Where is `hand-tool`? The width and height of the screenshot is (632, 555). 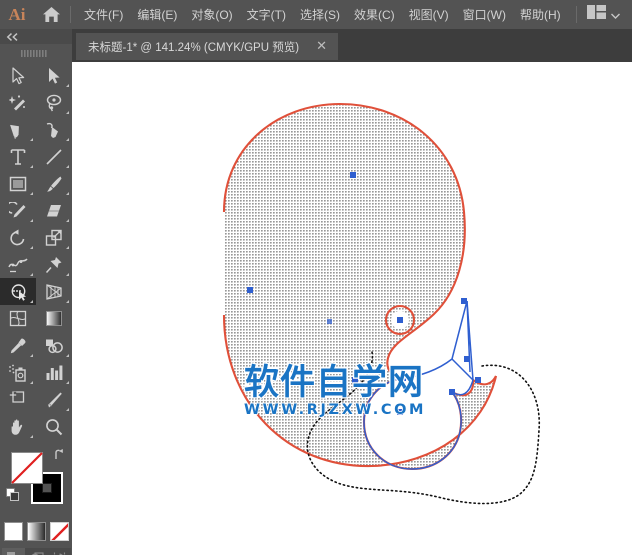
hand-tool is located at coordinates (18, 426).